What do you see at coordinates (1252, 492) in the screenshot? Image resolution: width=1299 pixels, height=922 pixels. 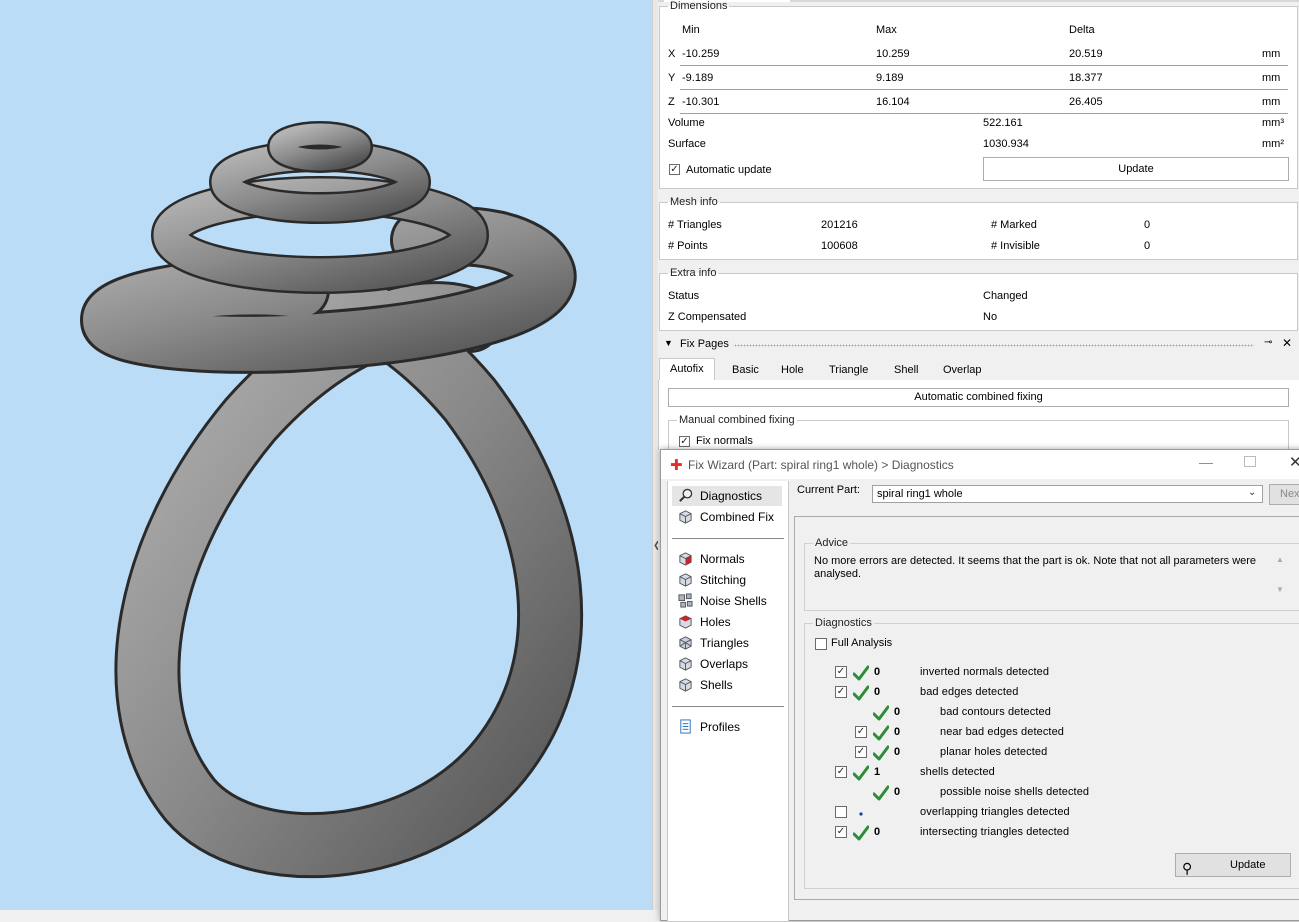 I see `chevron-down-icon: ⌄` at bounding box center [1252, 492].